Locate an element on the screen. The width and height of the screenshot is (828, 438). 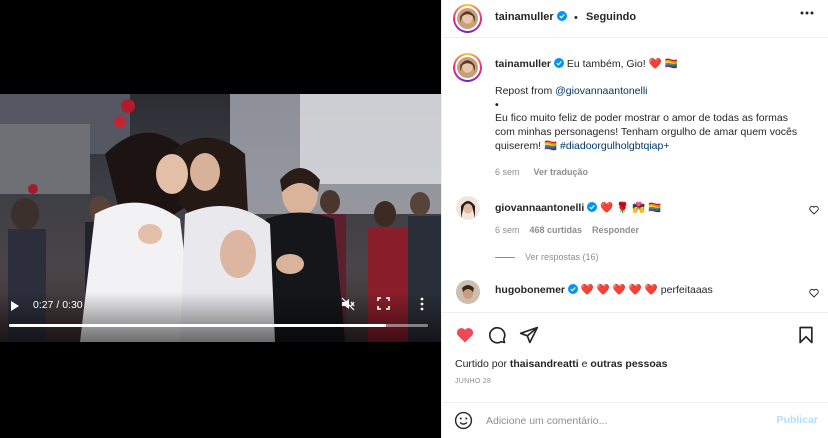
following-button: Seguindo is located at coordinates (611, 17).